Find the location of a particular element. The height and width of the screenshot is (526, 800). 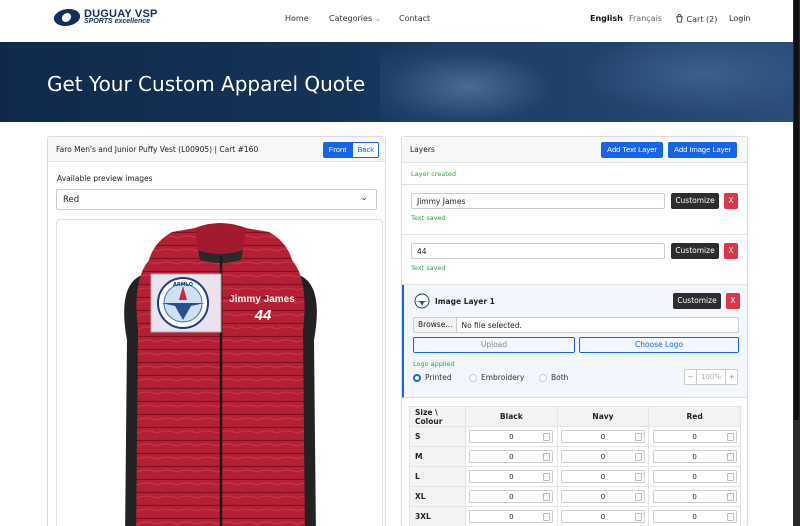

both-radio: Both is located at coordinates (553, 377).